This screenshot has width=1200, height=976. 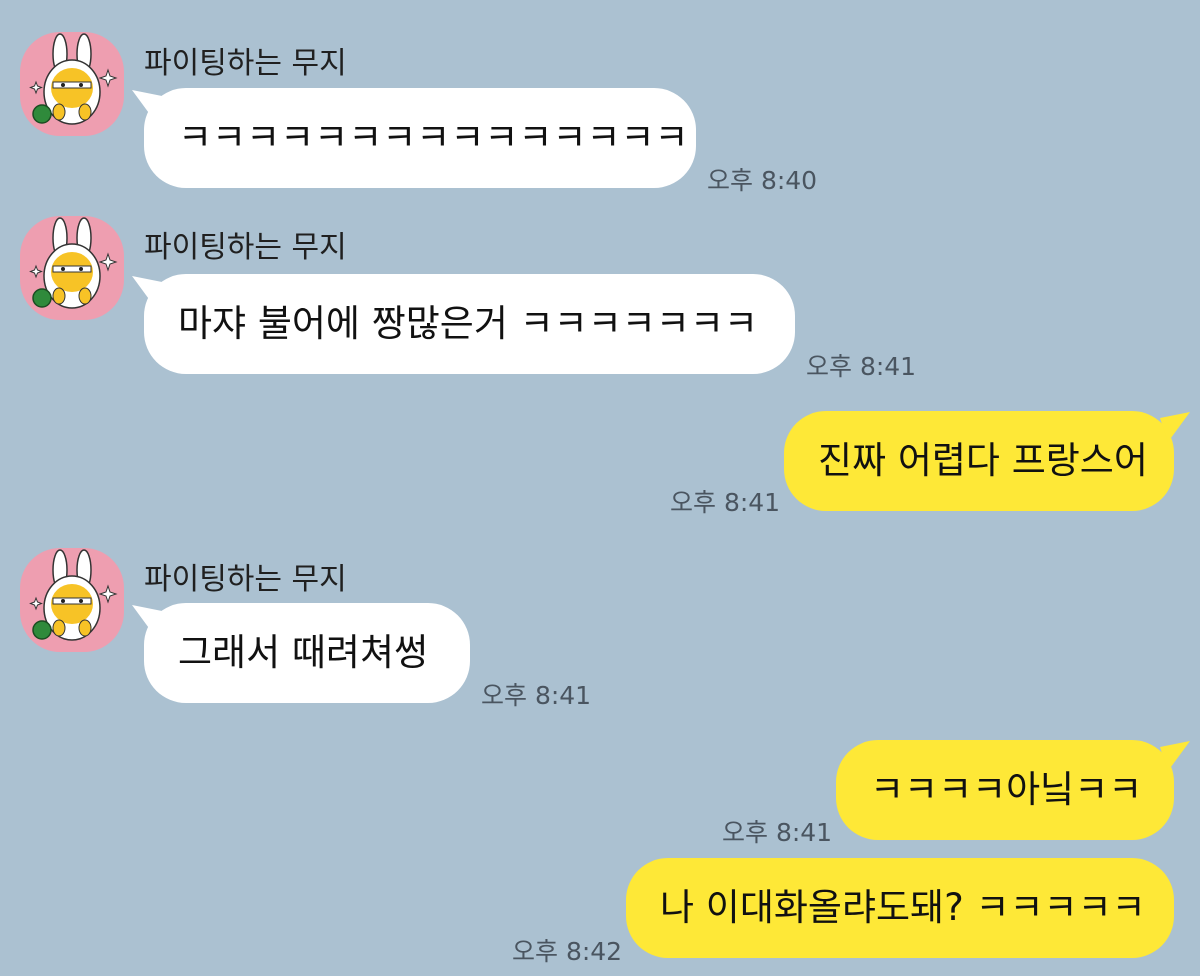 I want to click on outgoing-message-bubble: 진짜 어렵다 프랑스어, so click(x=979, y=461).